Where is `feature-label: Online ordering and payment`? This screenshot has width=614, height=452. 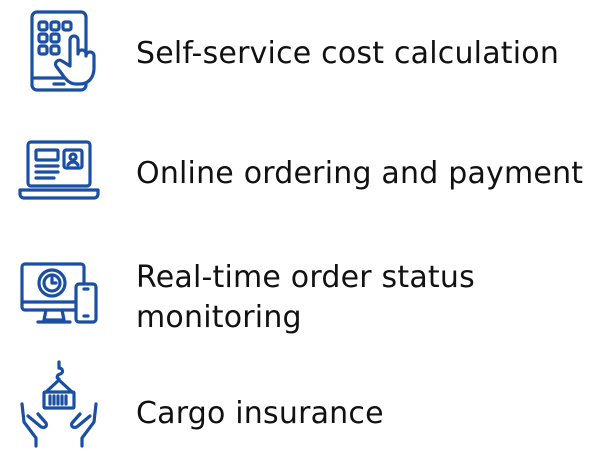
feature-label: Online ordering and payment is located at coordinates (359, 174).